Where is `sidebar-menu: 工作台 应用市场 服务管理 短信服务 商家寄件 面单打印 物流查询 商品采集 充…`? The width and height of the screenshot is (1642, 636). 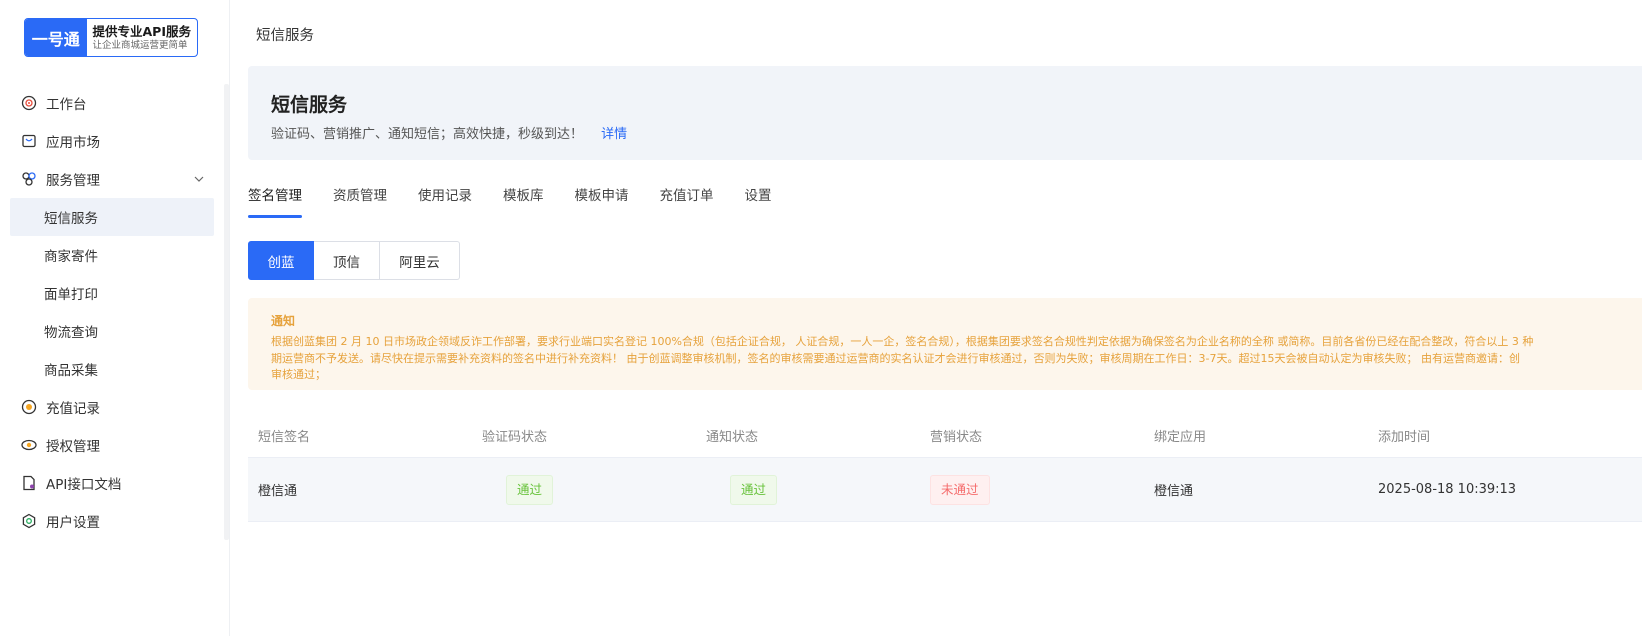
sidebar-menu: 工作台 应用市场 服务管理 短信服务 商家寄件 面单打印 物流查询 商品采集 充… is located at coordinates (112, 312).